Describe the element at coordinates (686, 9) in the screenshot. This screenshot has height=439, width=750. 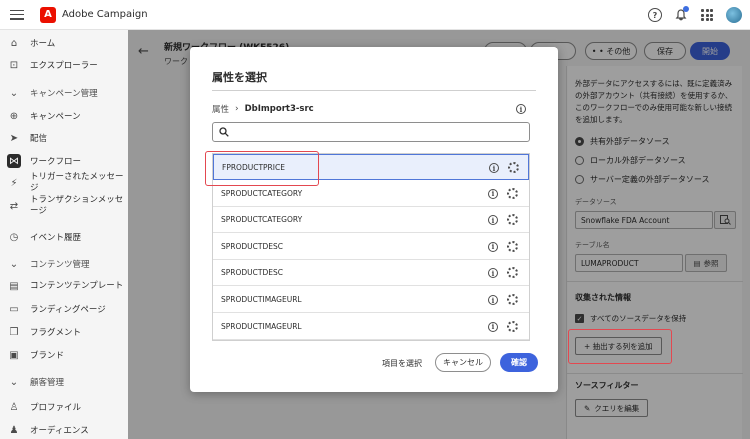
I see `notification-dot` at that location.